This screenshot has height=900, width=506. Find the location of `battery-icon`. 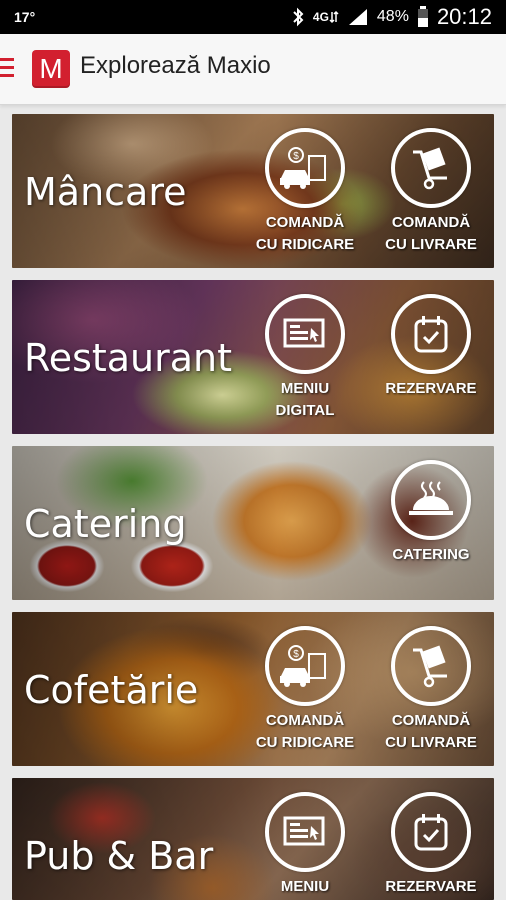

battery-icon is located at coordinates (423, 17).